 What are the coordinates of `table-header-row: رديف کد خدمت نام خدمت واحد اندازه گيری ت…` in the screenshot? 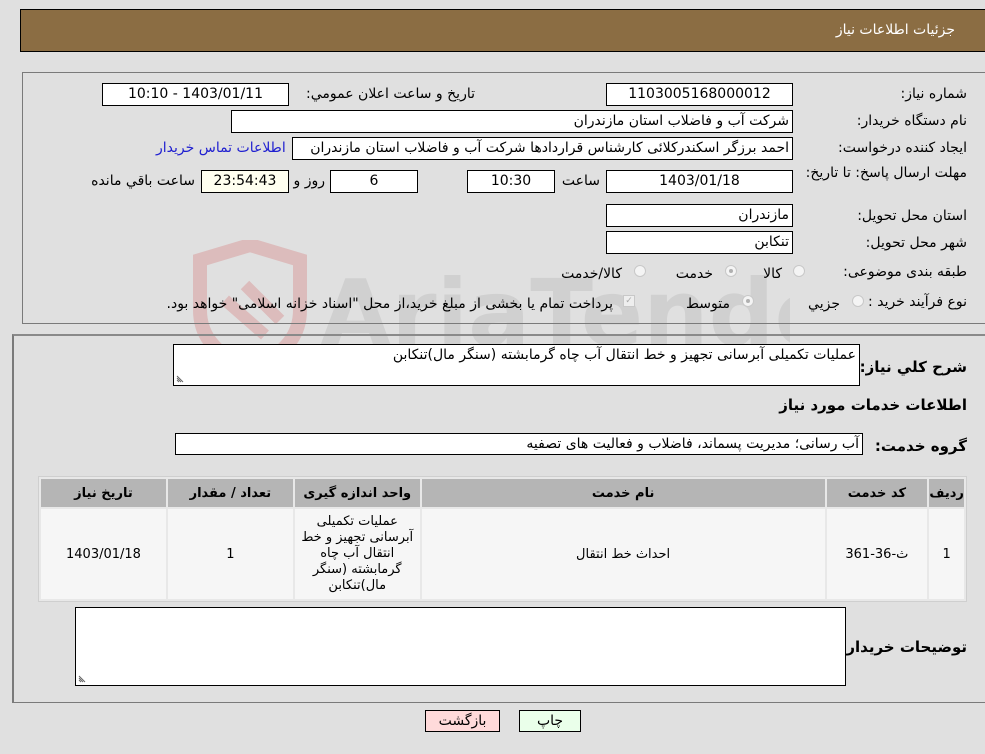 It's located at (502, 493).